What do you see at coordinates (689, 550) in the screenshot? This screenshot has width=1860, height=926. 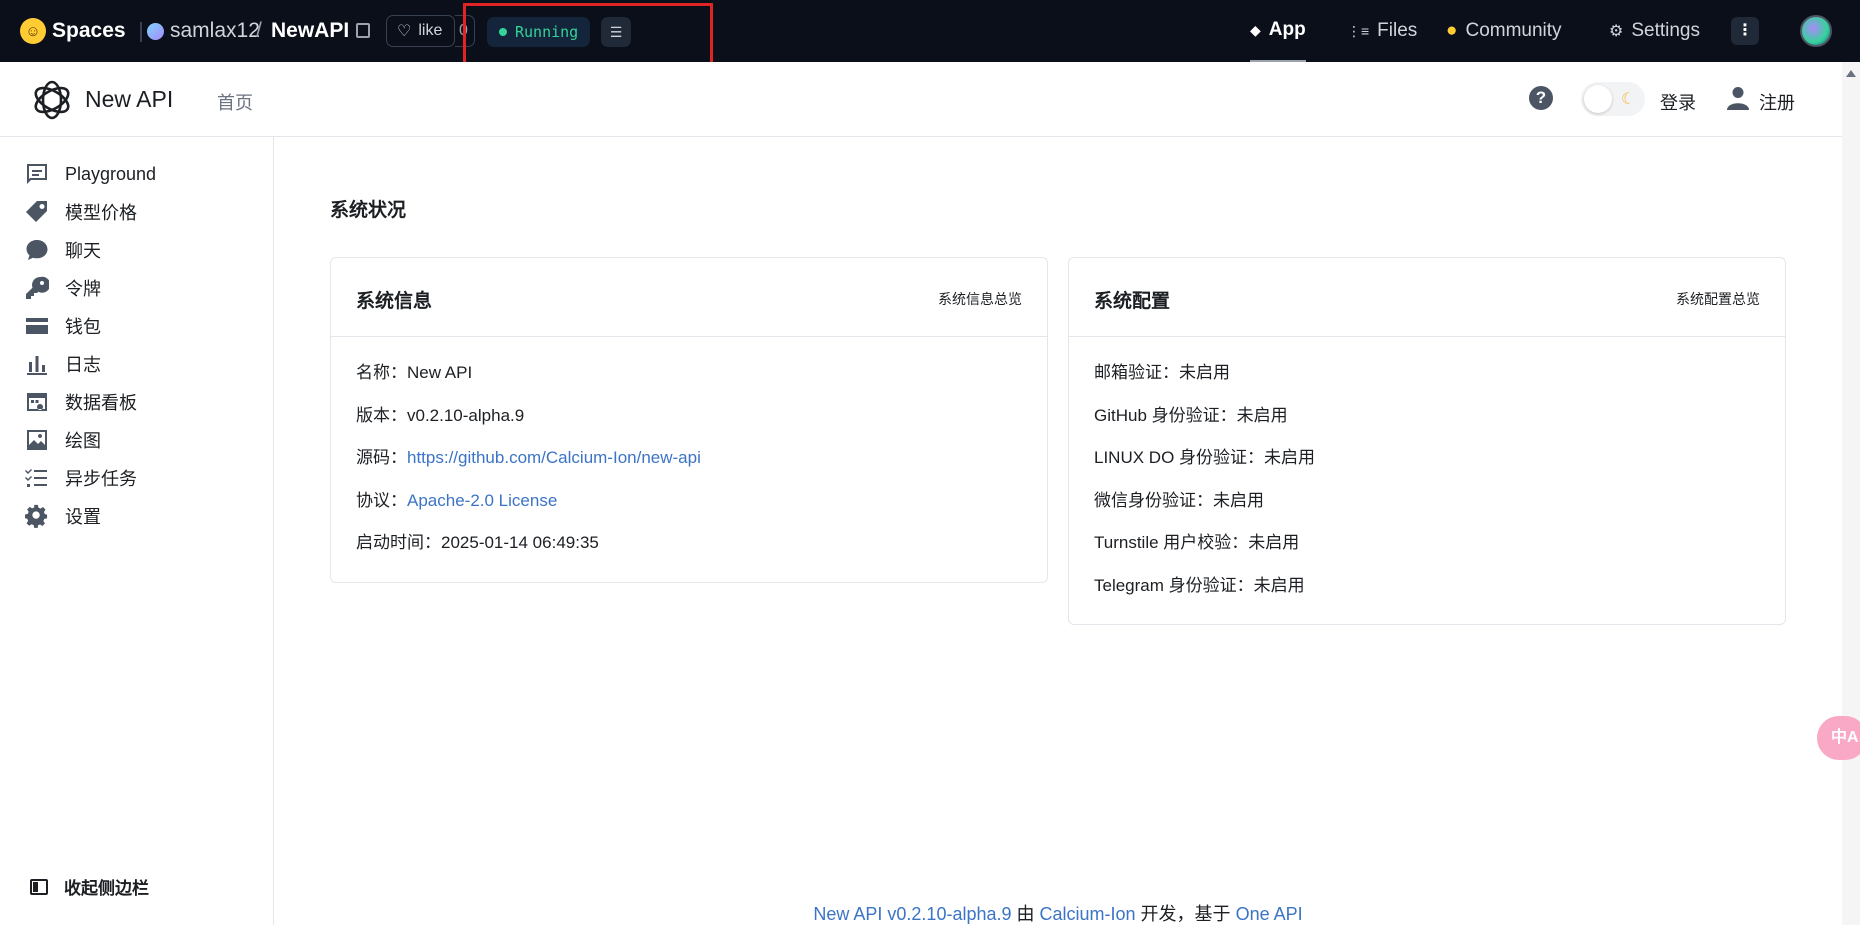 I see `info-row-start-time: 启动时间：2025-01-14 06:49:35` at bounding box center [689, 550].